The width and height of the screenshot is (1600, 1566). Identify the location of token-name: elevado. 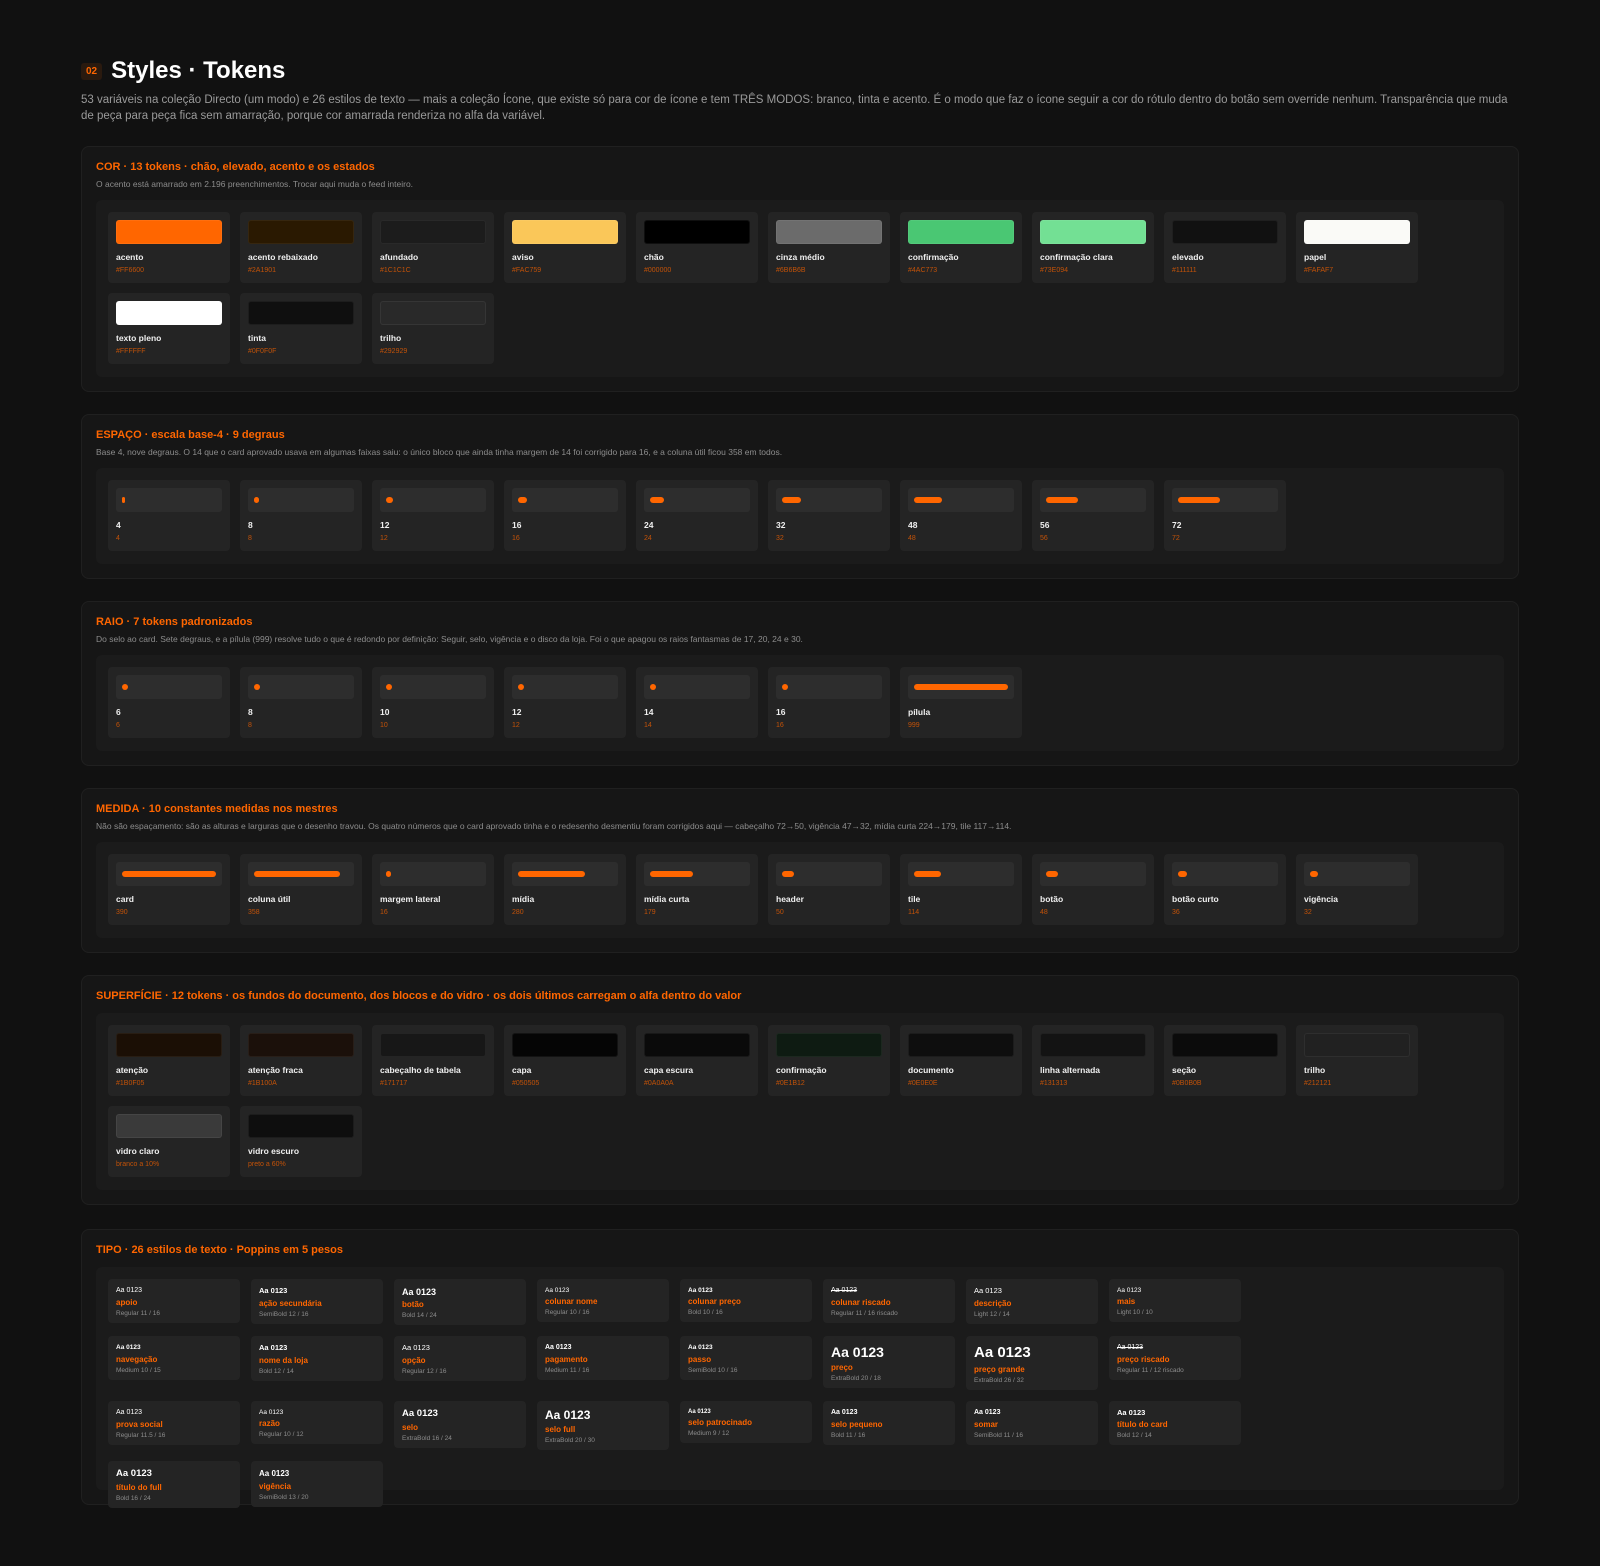
(1188, 257).